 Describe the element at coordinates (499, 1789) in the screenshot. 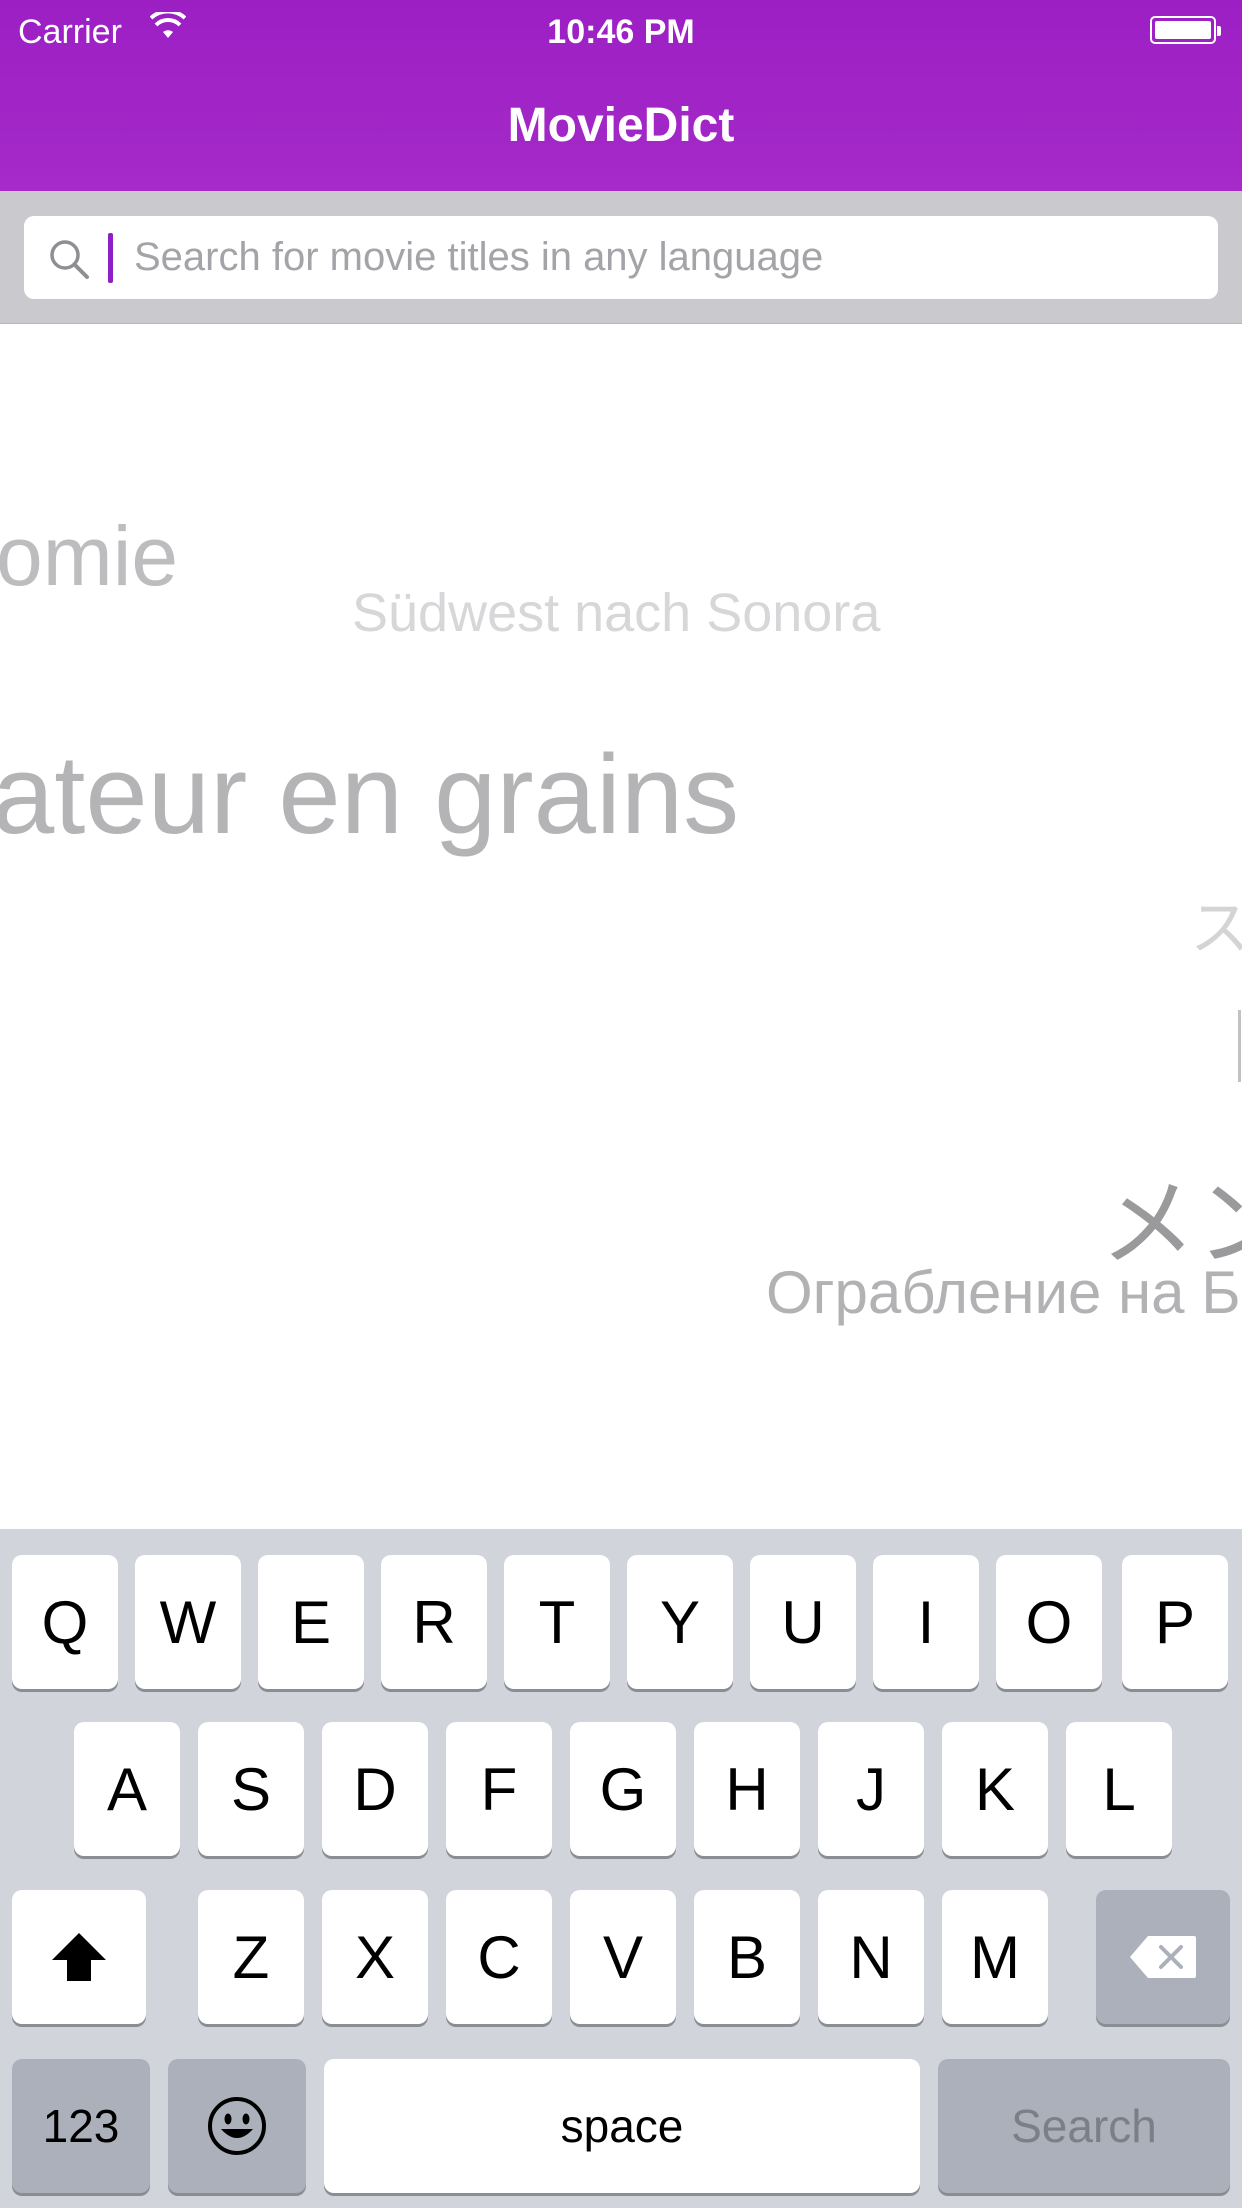

I see `key-f: F` at that location.